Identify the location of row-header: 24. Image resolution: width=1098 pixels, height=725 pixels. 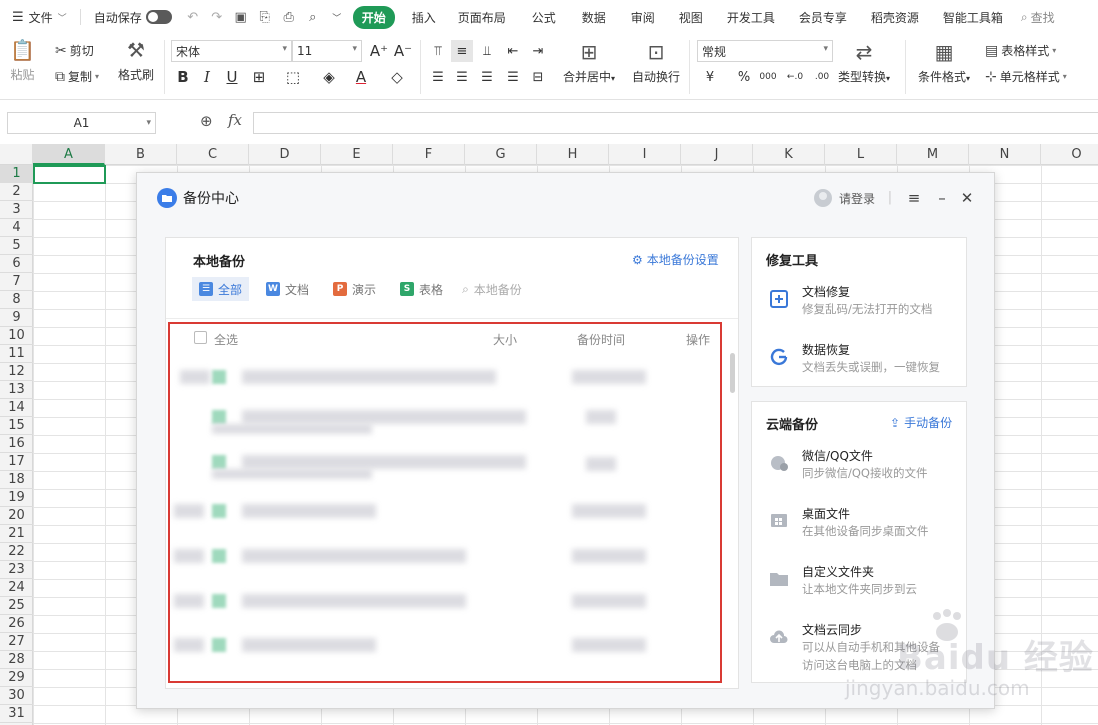
(16, 588).